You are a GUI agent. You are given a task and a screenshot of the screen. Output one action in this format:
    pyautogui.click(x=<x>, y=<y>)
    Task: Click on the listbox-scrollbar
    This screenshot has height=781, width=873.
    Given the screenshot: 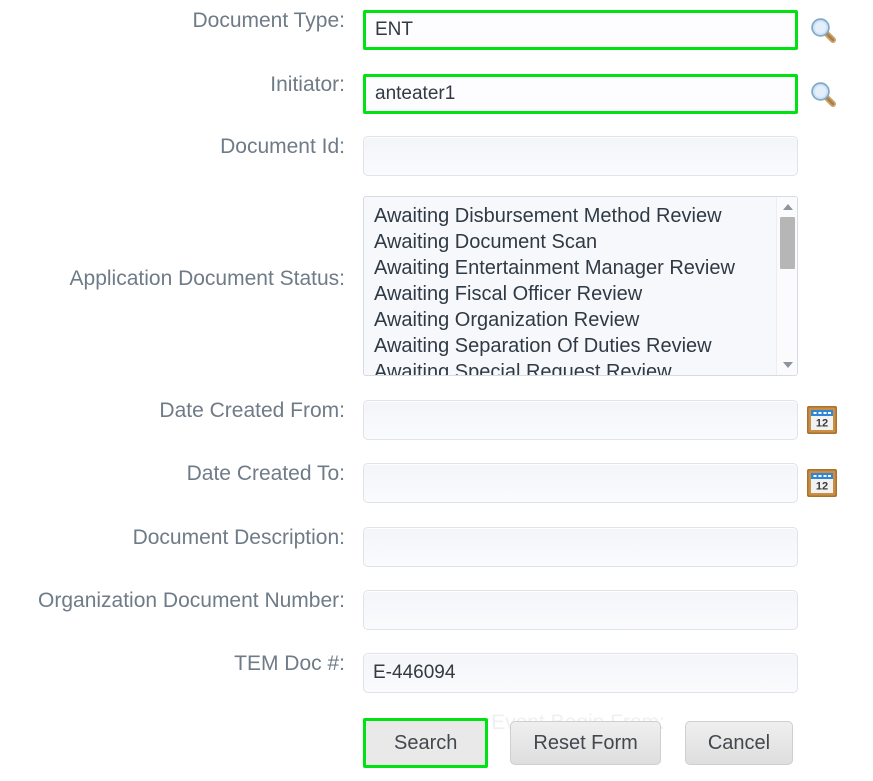 What is the action you would take?
    pyautogui.click(x=786, y=286)
    